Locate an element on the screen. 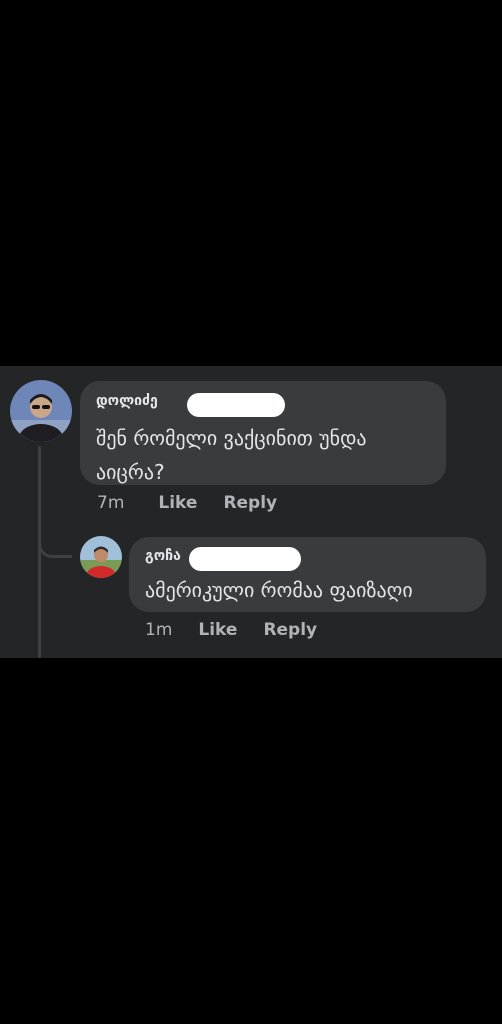 The height and width of the screenshot is (1024, 502). comment-time: 7m is located at coordinates (111, 503).